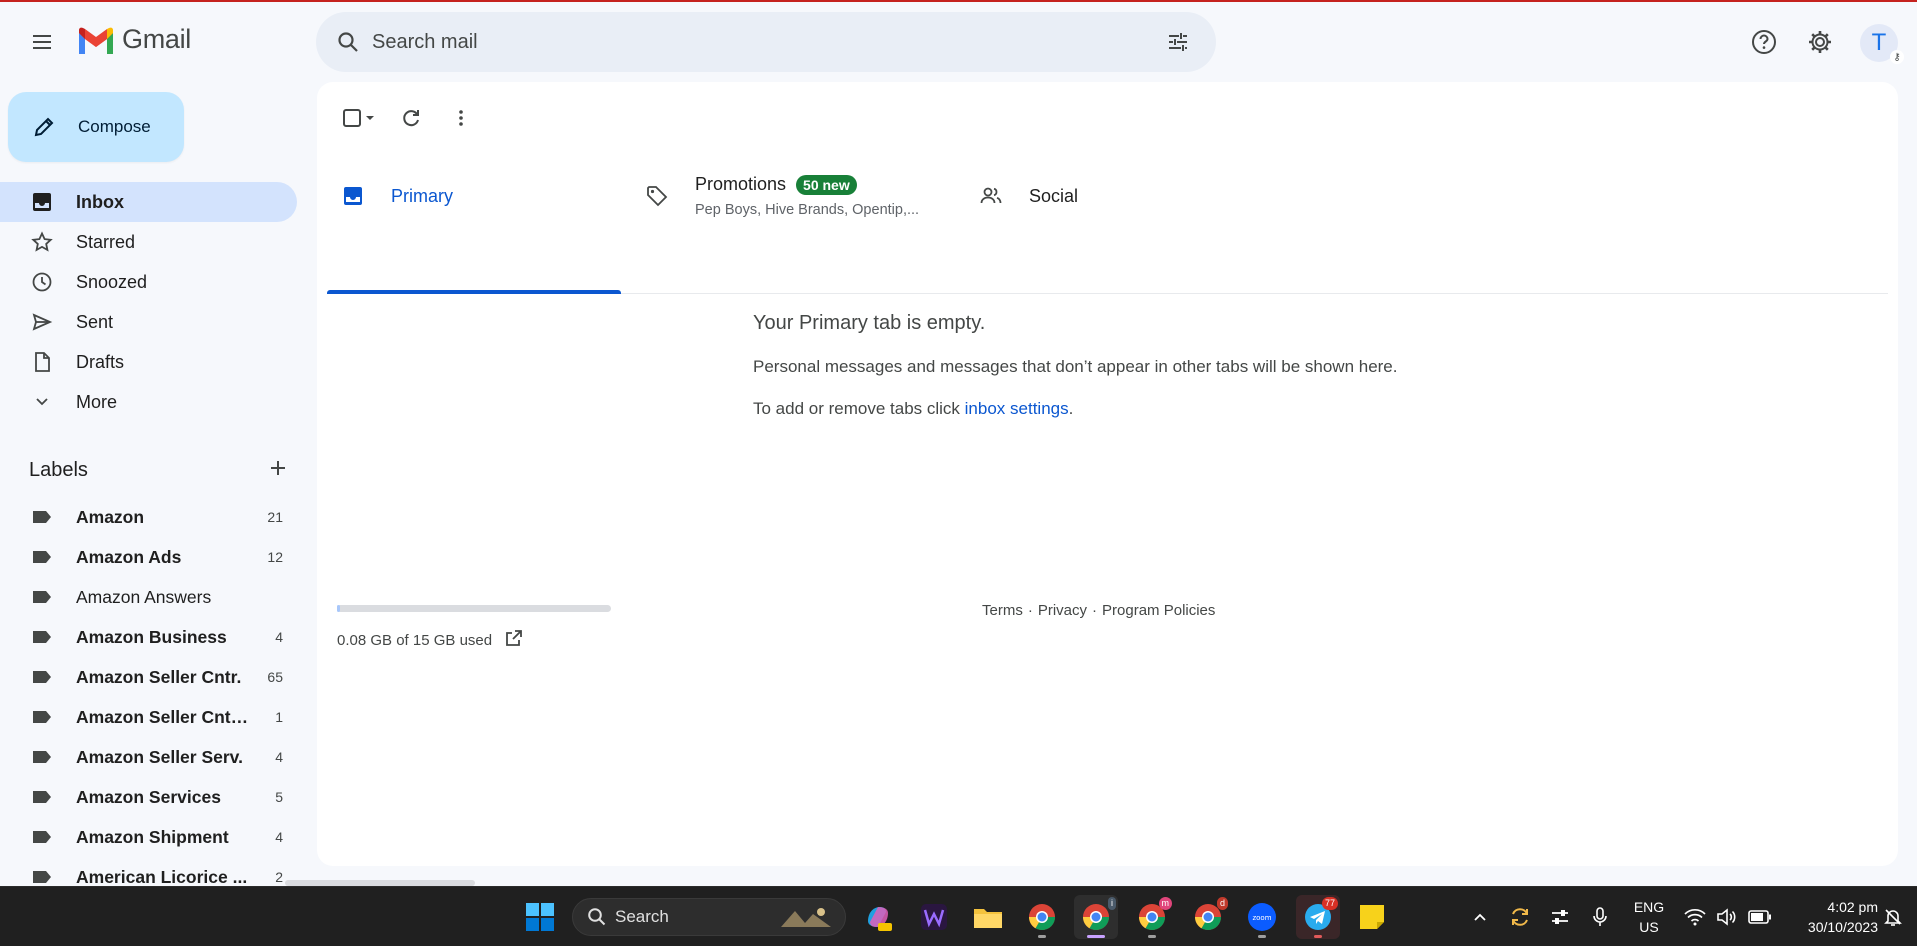 The image size is (1917, 946). I want to click on sidebar-item-label: Inbox, so click(100, 201).